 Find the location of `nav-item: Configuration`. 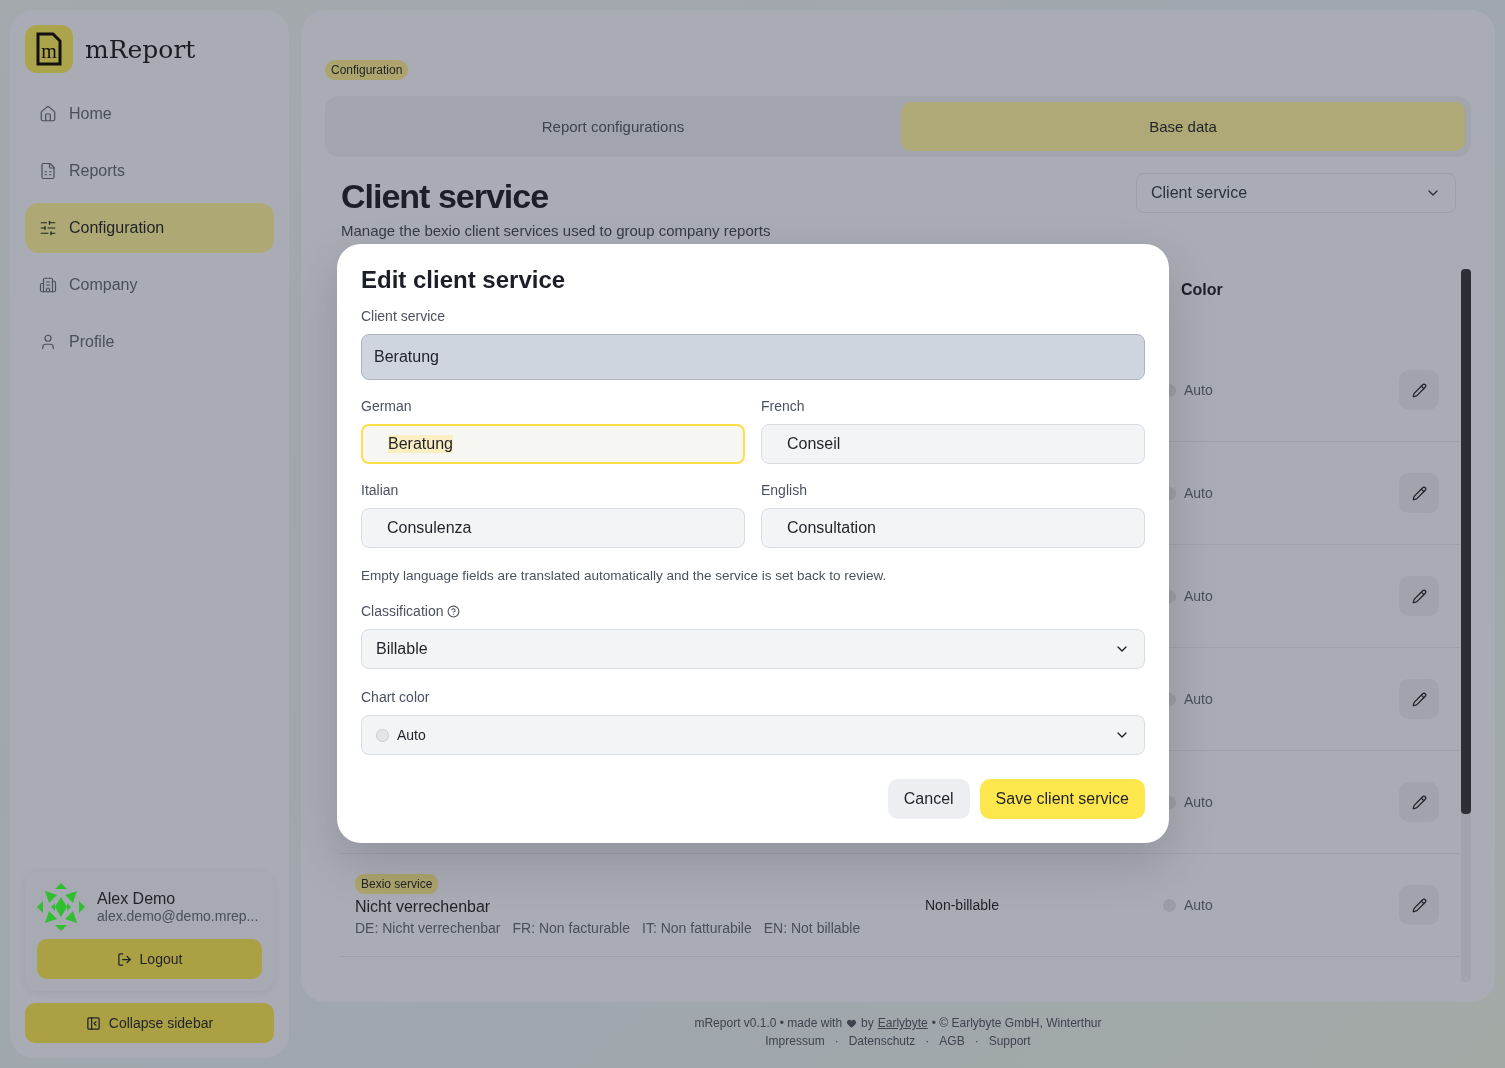

nav-item: Configuration is located at coordinates (149, 228).